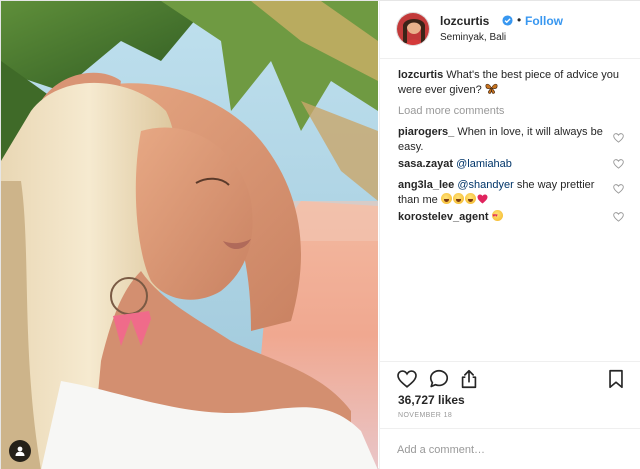  I want to click on heart-icon, so click(407, 379).